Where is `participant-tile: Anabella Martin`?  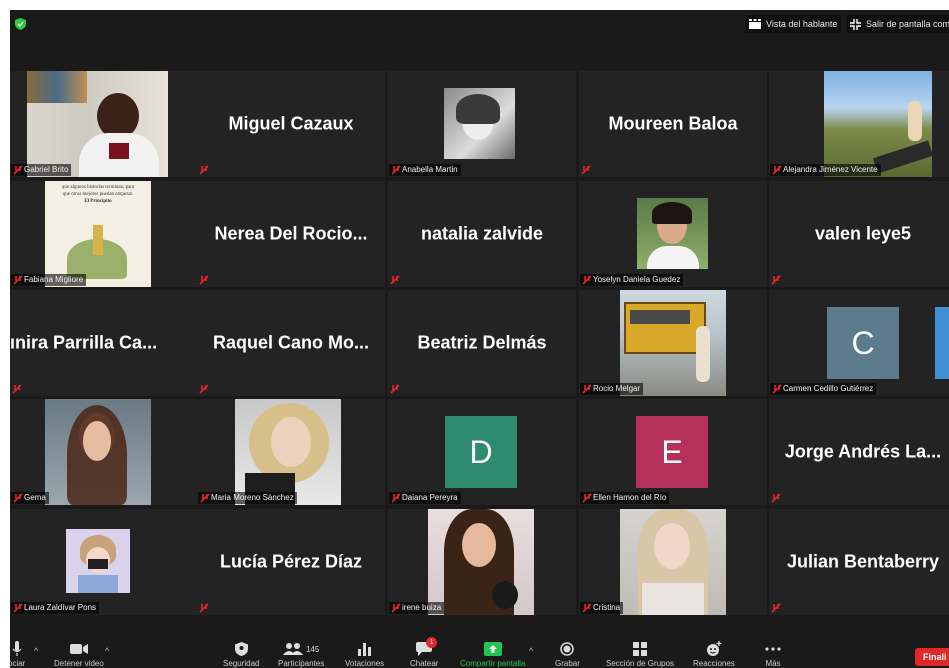
participant-tile: Anabella Martin is located at coordinates (482, 124).